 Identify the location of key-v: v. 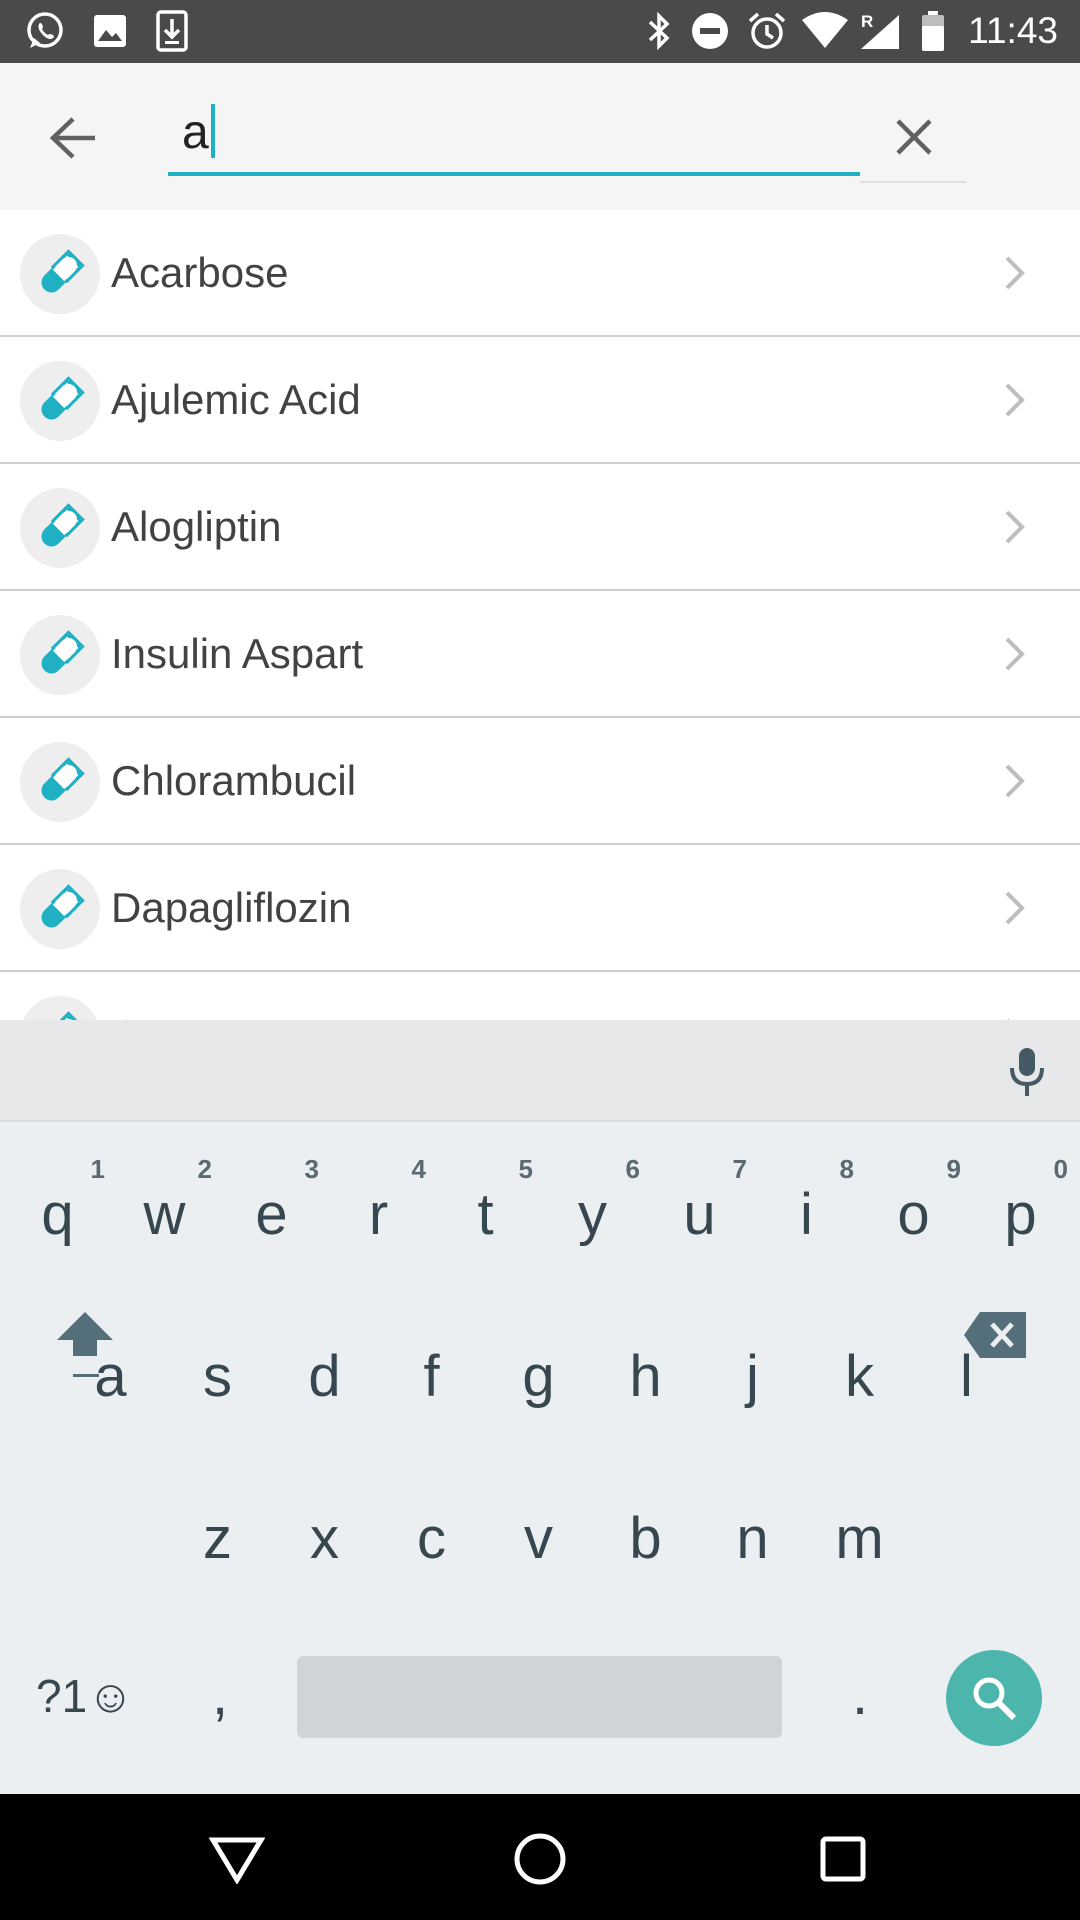
(538, 1542).